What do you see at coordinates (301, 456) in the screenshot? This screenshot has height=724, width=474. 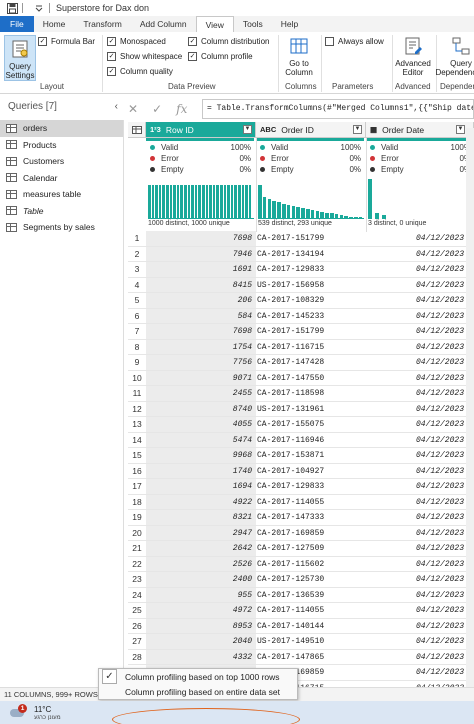 I see `table-row: 15 9968 CA-2017-153871 04/12/2023` at bounding box center [301, 456].